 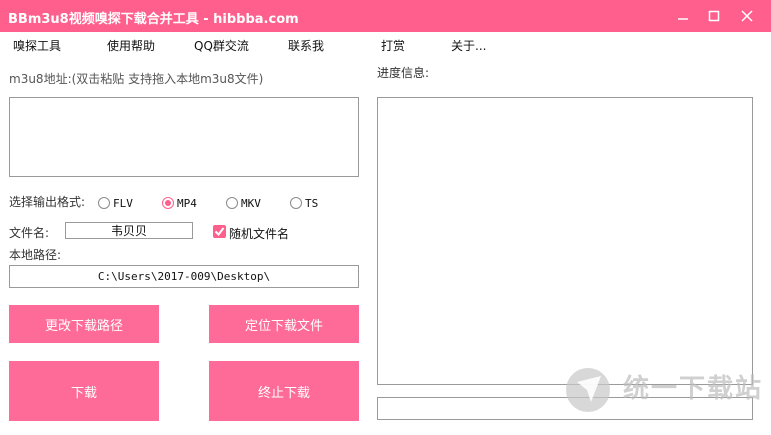 I want to click on window-title: BBm3u8视频嗅探下载合并工具 - hibbba.com, so click(x=153, y=19).